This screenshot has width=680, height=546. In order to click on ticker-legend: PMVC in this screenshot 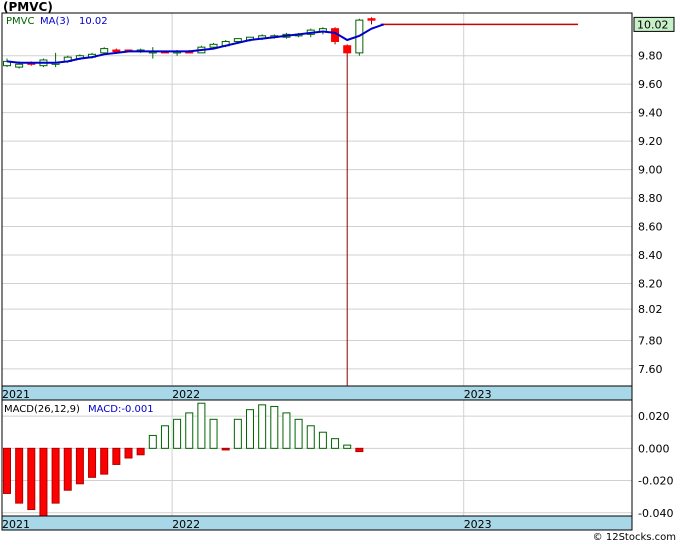, I will do `click(20, 21)`.